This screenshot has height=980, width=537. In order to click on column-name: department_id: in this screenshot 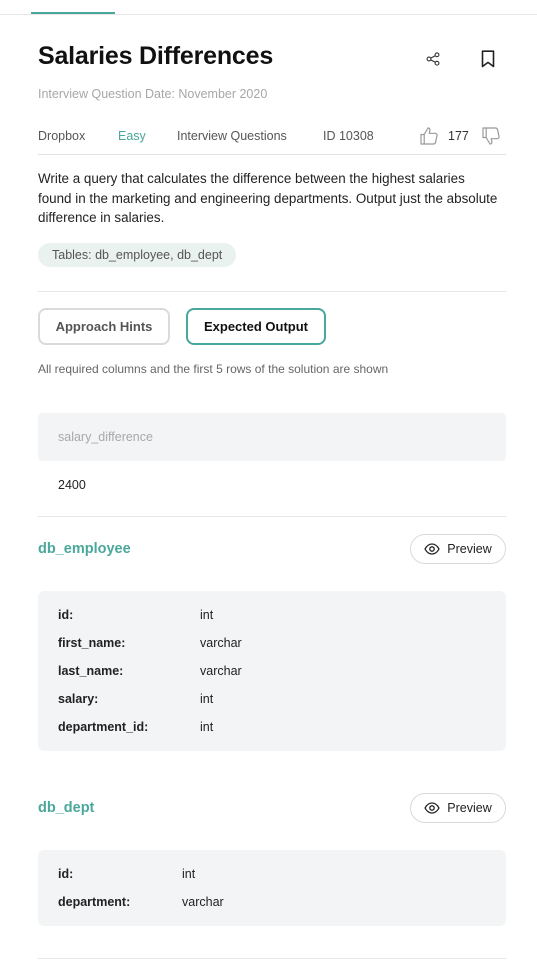, I will do `click(103, 727)`.